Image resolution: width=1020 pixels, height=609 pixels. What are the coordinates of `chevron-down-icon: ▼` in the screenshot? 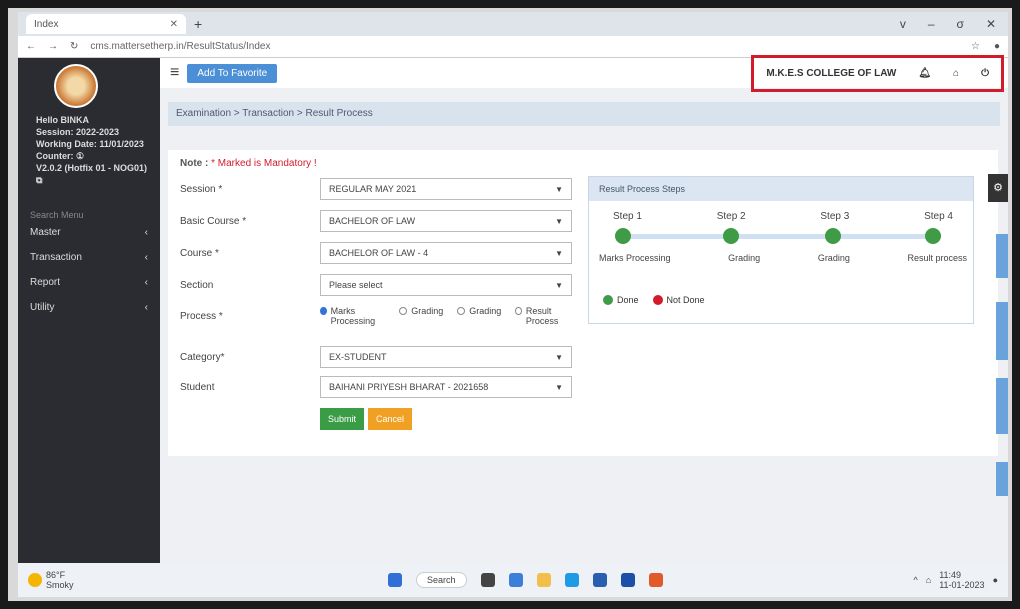 It's located at (559, 253).